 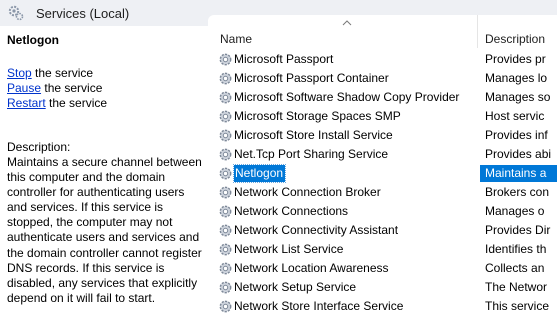 What do you see at coordinates (347, 97) in the screenshot?
I see `service-name-cell: Microsoft Software Shadow Copy Provider` at bounding box center [347, 97].